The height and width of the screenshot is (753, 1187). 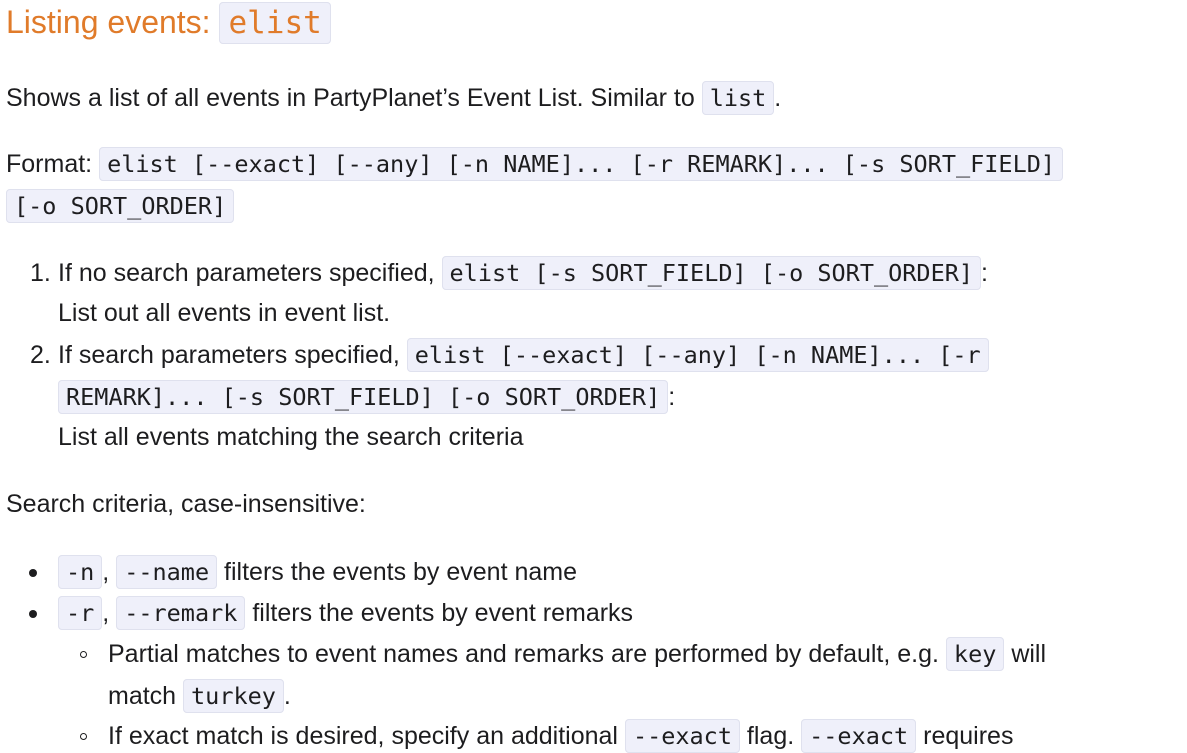 I want to click on format-label: Format:, so click(x=53, y=164).